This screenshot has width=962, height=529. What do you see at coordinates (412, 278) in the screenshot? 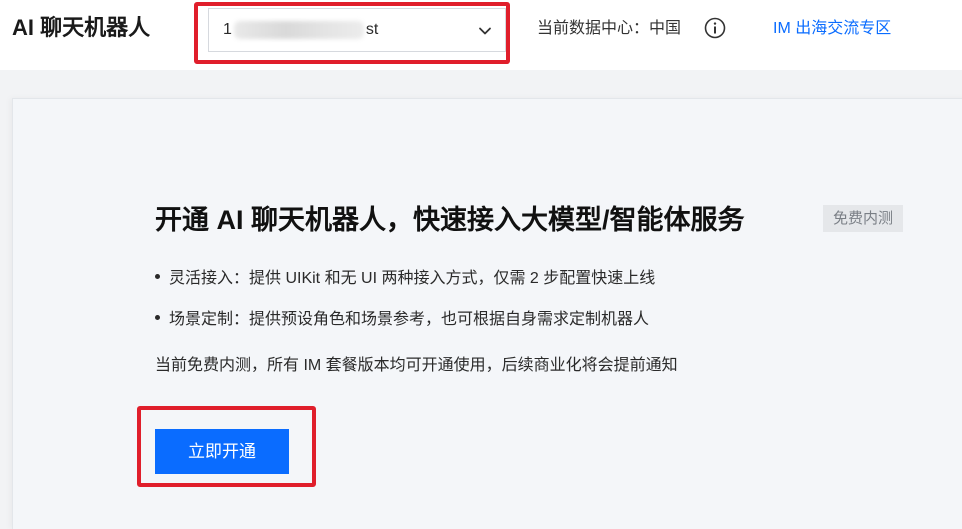
I see `feature-bullet-text: 灵活接入：提供 UIKit 和无 UI 两种接入方式，仅需 2 步配置快速上线` at bounding box center [412, 278].